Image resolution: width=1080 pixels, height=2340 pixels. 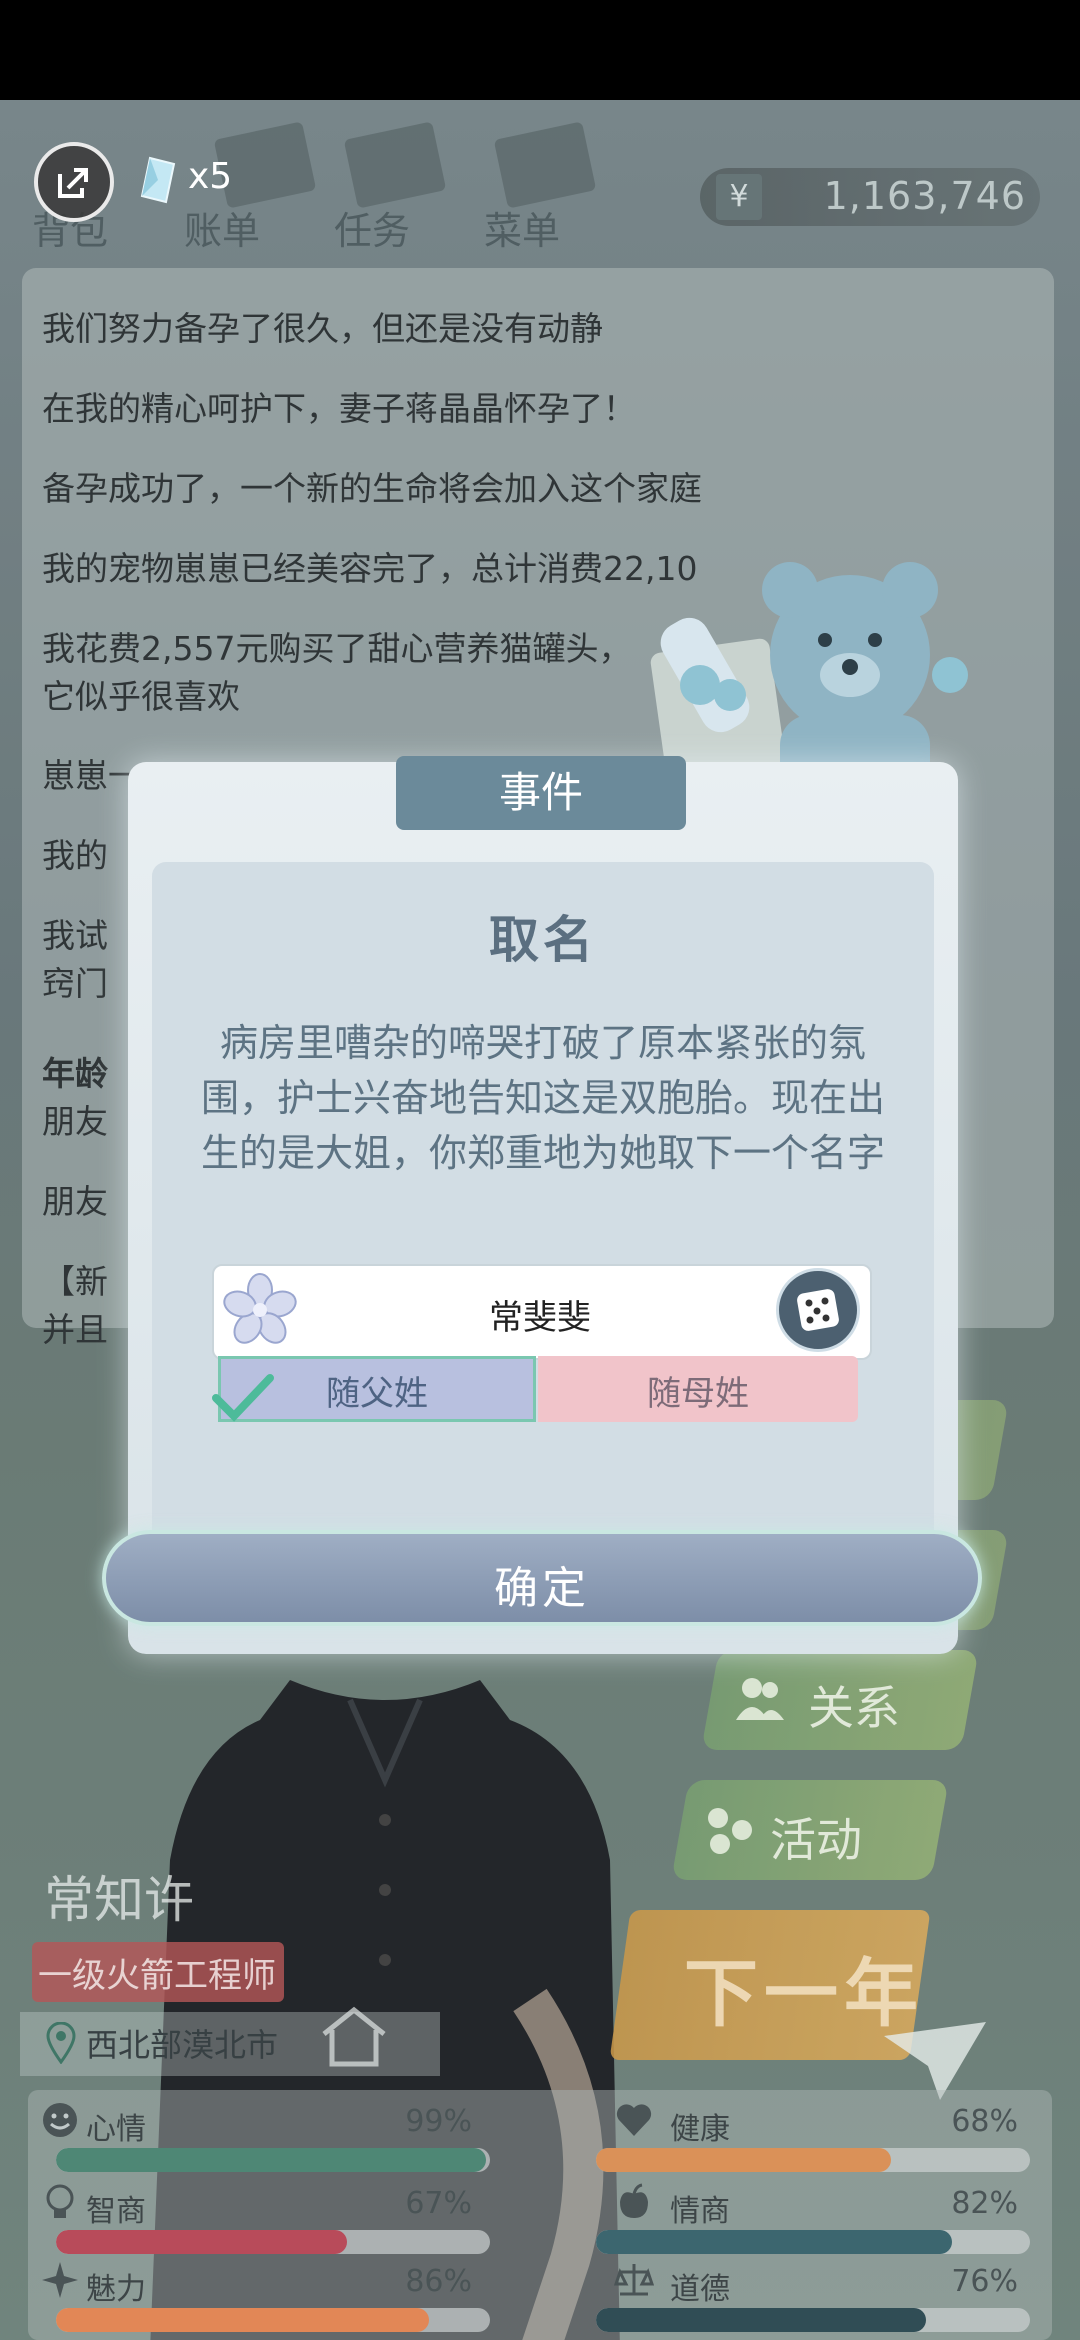 What do you see at coordinates (540, 50) in the screenshot?
I see `status-bar` at bounding box center [540, 50].